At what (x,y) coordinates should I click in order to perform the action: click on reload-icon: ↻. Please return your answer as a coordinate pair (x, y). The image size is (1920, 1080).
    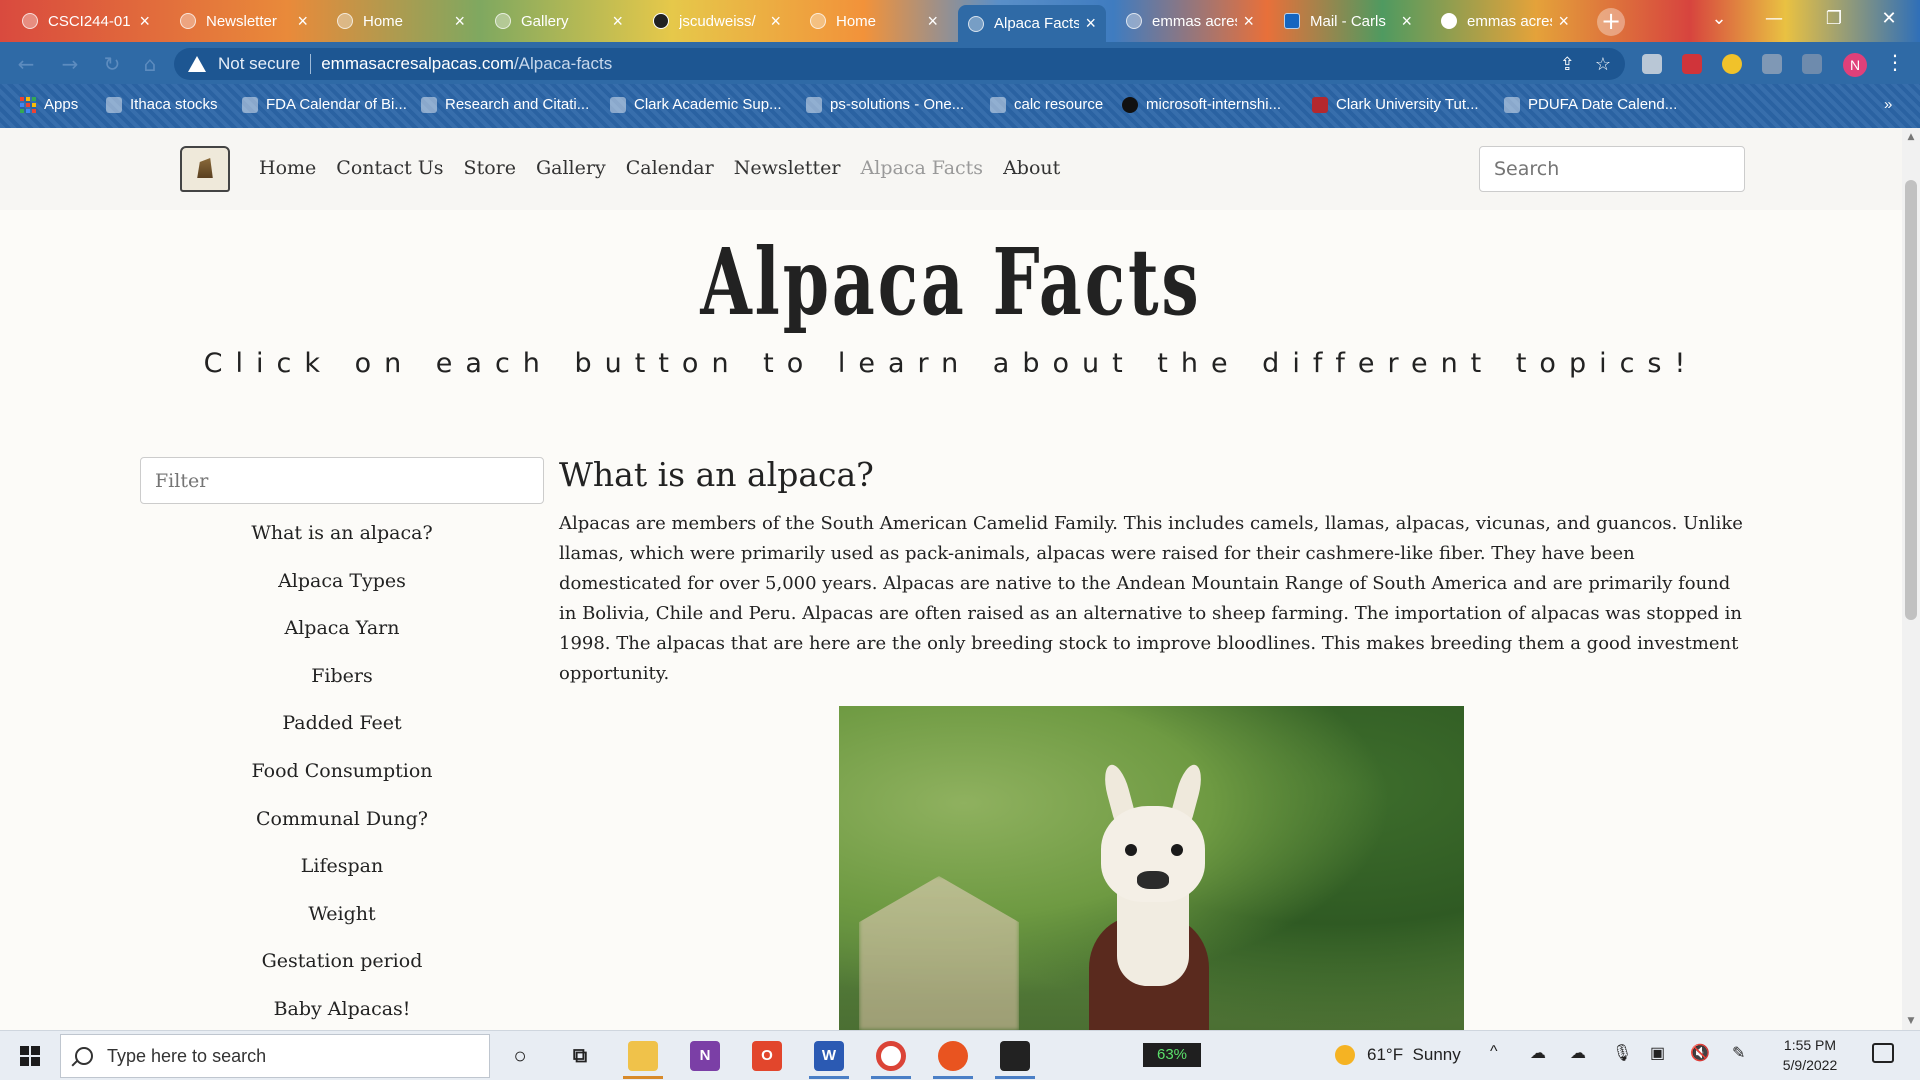
    Looking at the image, I should click on (112, 64).